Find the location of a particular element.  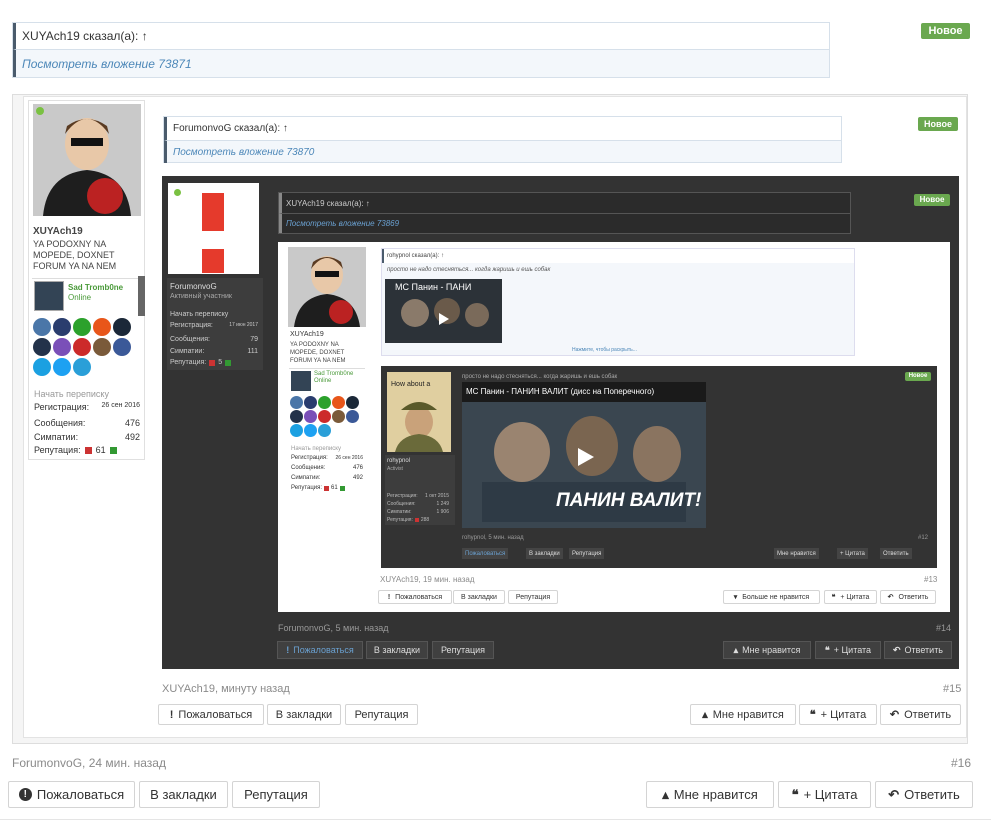

stat-likes: Симпатии: 492 is located at coordinates (327, 478).